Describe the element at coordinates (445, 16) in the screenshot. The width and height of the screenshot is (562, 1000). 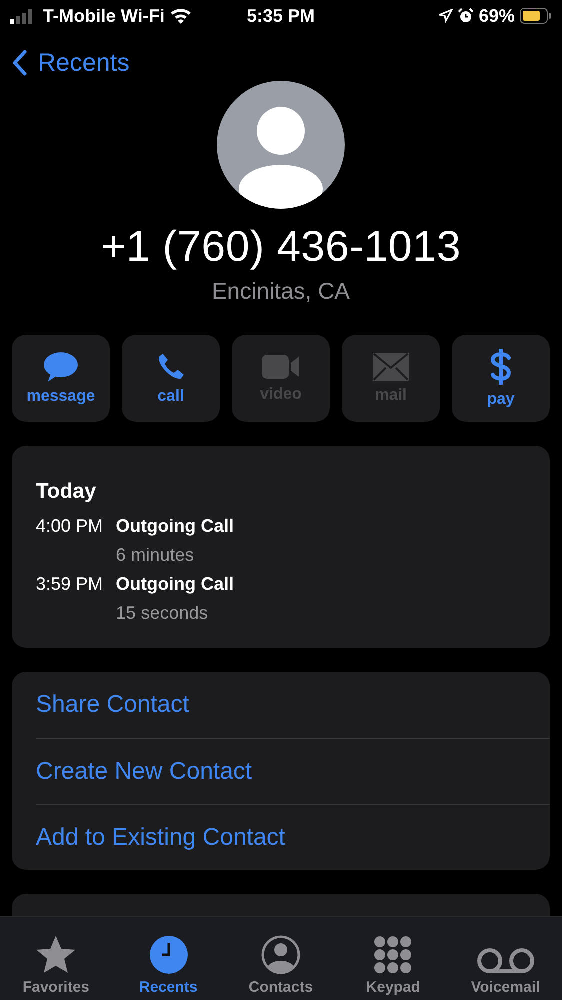
I see `location-arrow-icon` at that location.